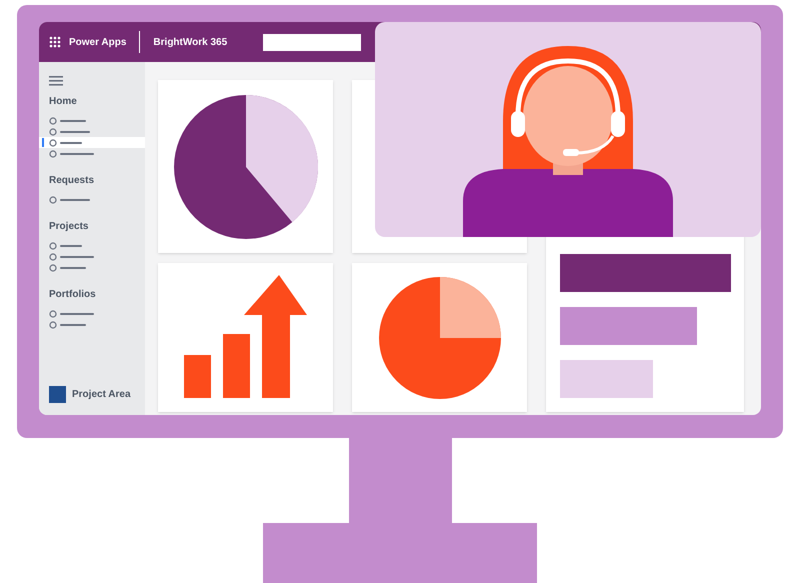 The image size is (800, 583). I want to click on app-grid-icon, so click(55, 42).